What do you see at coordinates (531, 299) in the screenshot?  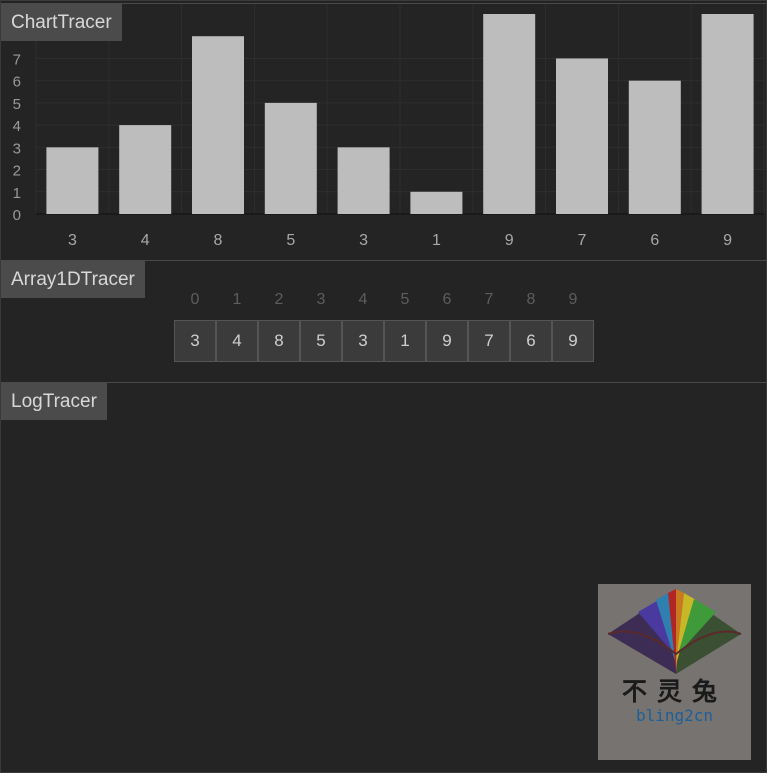 I see `array-index-label: 8` at bounding box center [531, 299].